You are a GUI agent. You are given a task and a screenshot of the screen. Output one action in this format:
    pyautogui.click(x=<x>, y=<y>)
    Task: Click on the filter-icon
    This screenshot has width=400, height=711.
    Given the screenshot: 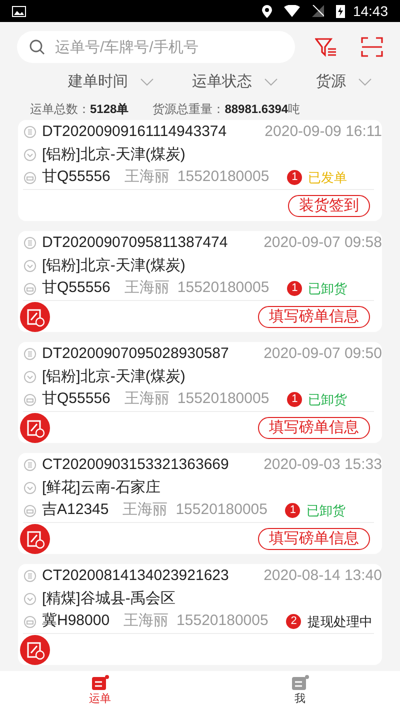 What is the action you would take?
    pyautogui.click(x=326, y=47)
    